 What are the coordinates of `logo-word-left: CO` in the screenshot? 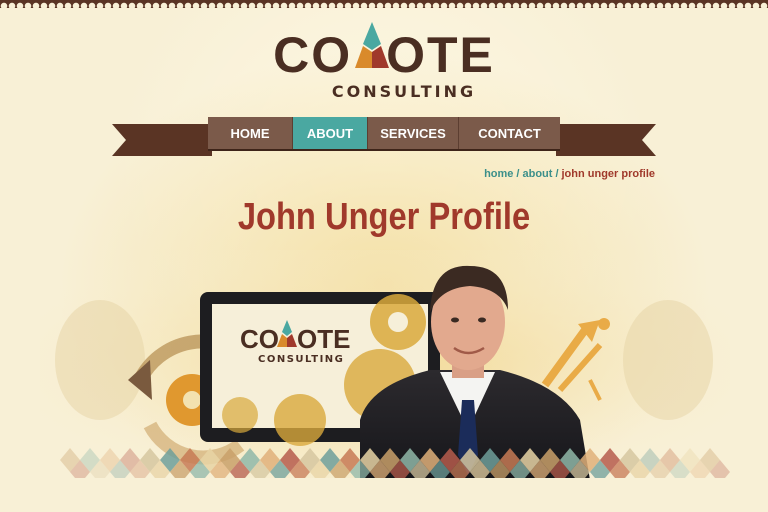 It's located at (313, 55).